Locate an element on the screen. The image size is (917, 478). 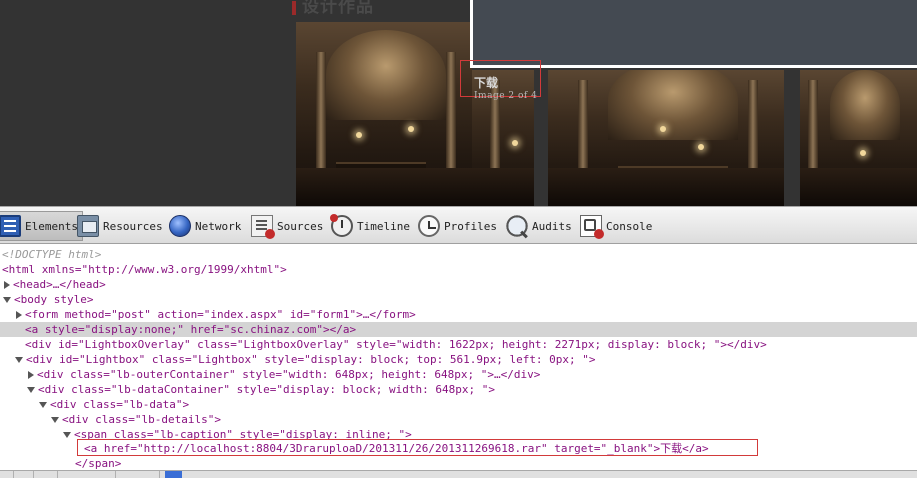
lightbox-panel is located at coordinates (693, 34).